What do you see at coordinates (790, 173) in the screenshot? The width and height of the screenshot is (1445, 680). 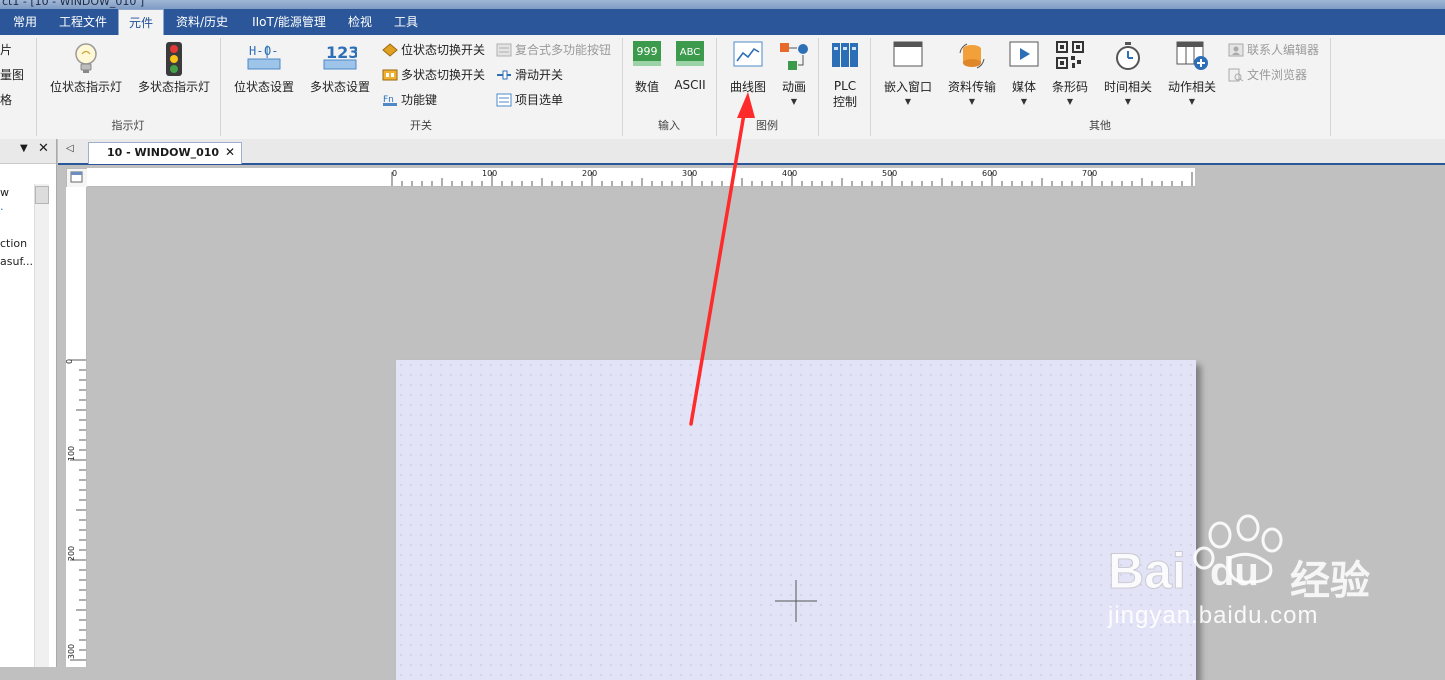 I see `ruler-h-label: 400` at bounding box center [790, 173].